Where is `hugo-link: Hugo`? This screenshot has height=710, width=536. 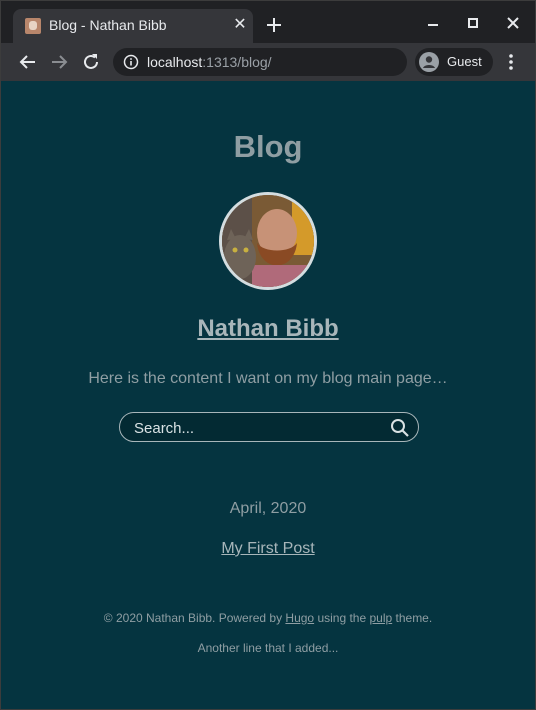 hugo-link: Hugo is located at coordinates (299, 618).